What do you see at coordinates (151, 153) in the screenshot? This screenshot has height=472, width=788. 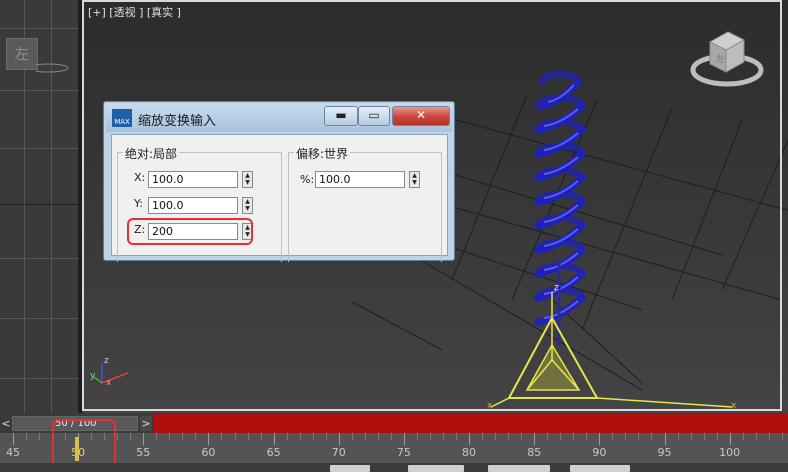 I see `absolute-local-group-title: 绝对:局部` at bounding box center [151, 153].